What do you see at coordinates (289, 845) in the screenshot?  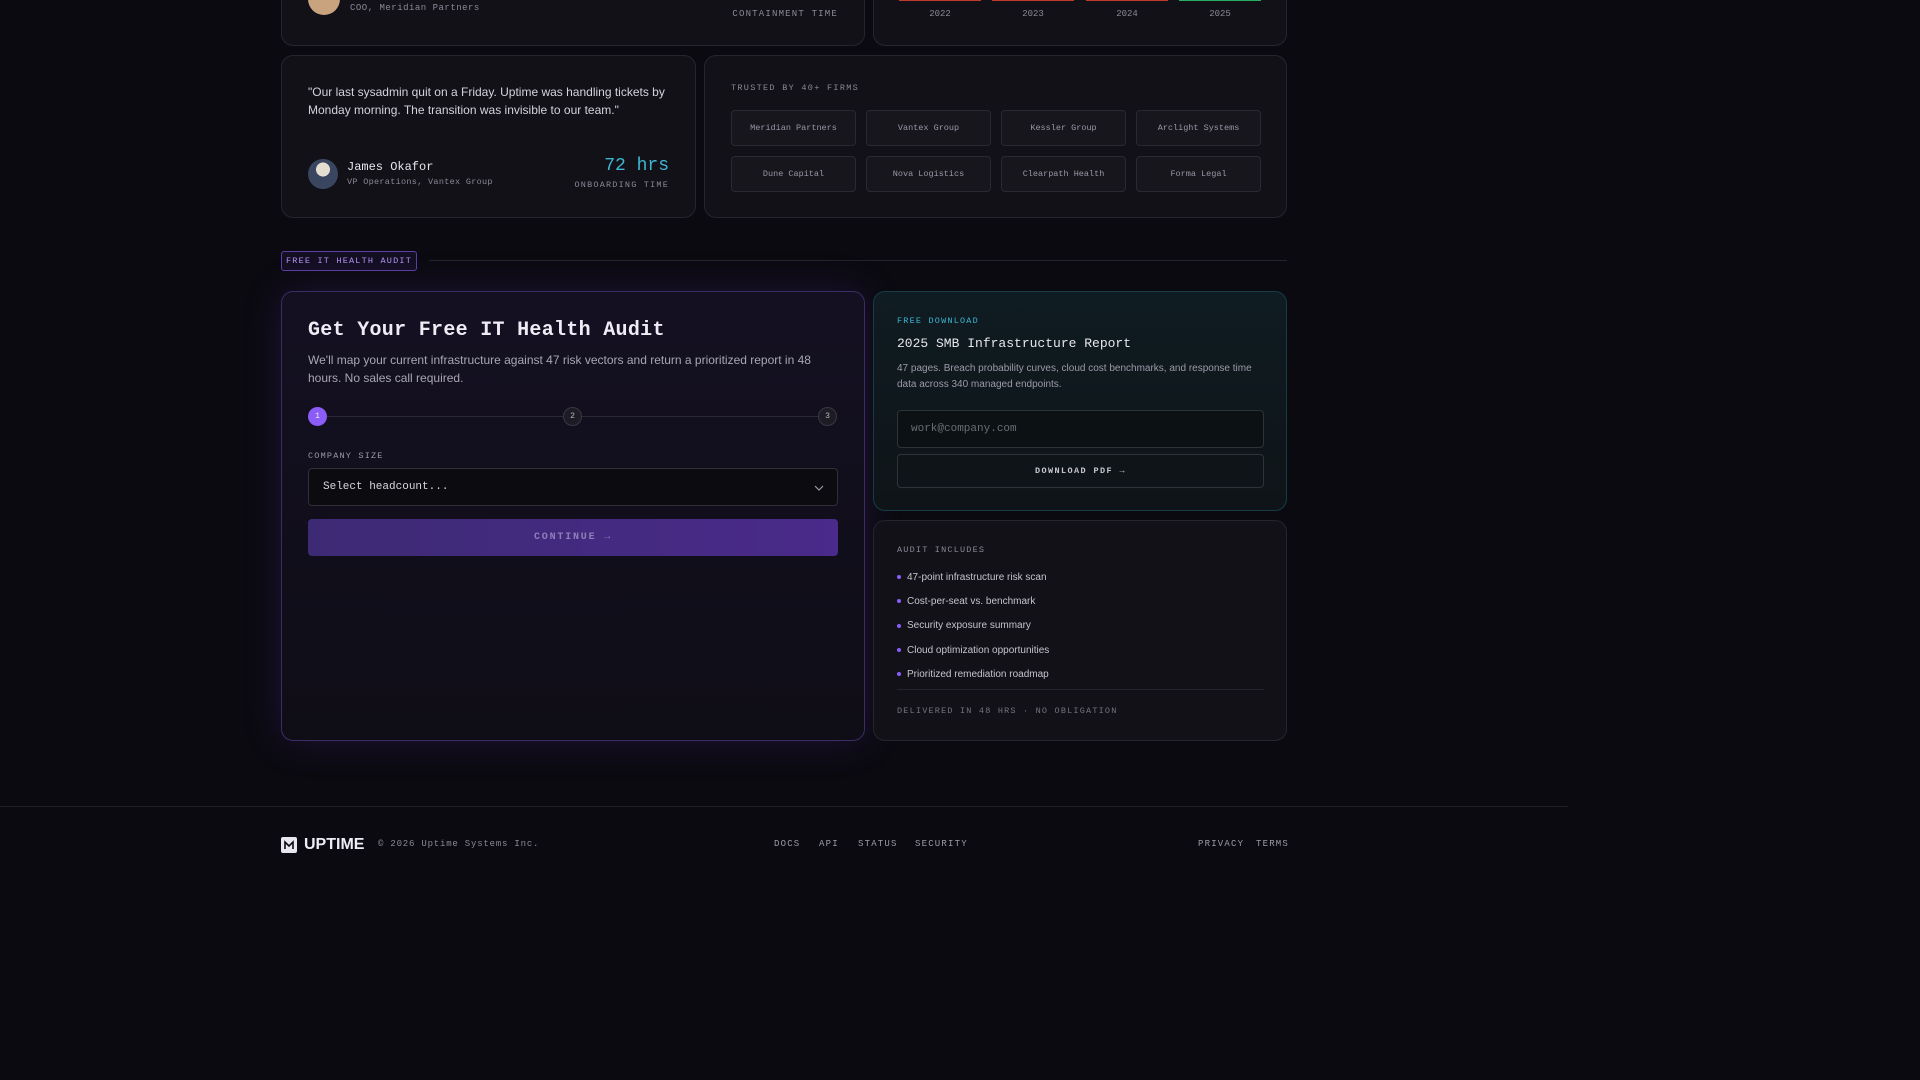 I see `uptime-logo-icon` at bounding box center [289, 845].